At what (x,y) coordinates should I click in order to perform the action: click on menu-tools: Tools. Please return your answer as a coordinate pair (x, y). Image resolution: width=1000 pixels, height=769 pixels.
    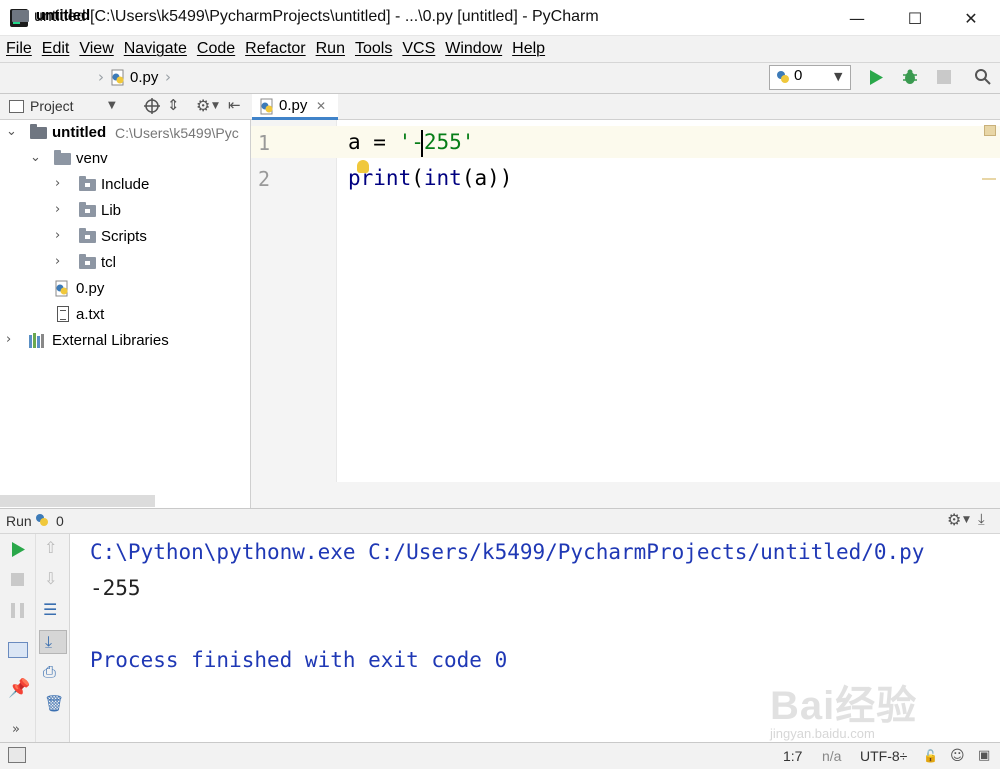
    Looking at the image, I should click on (373, 49).